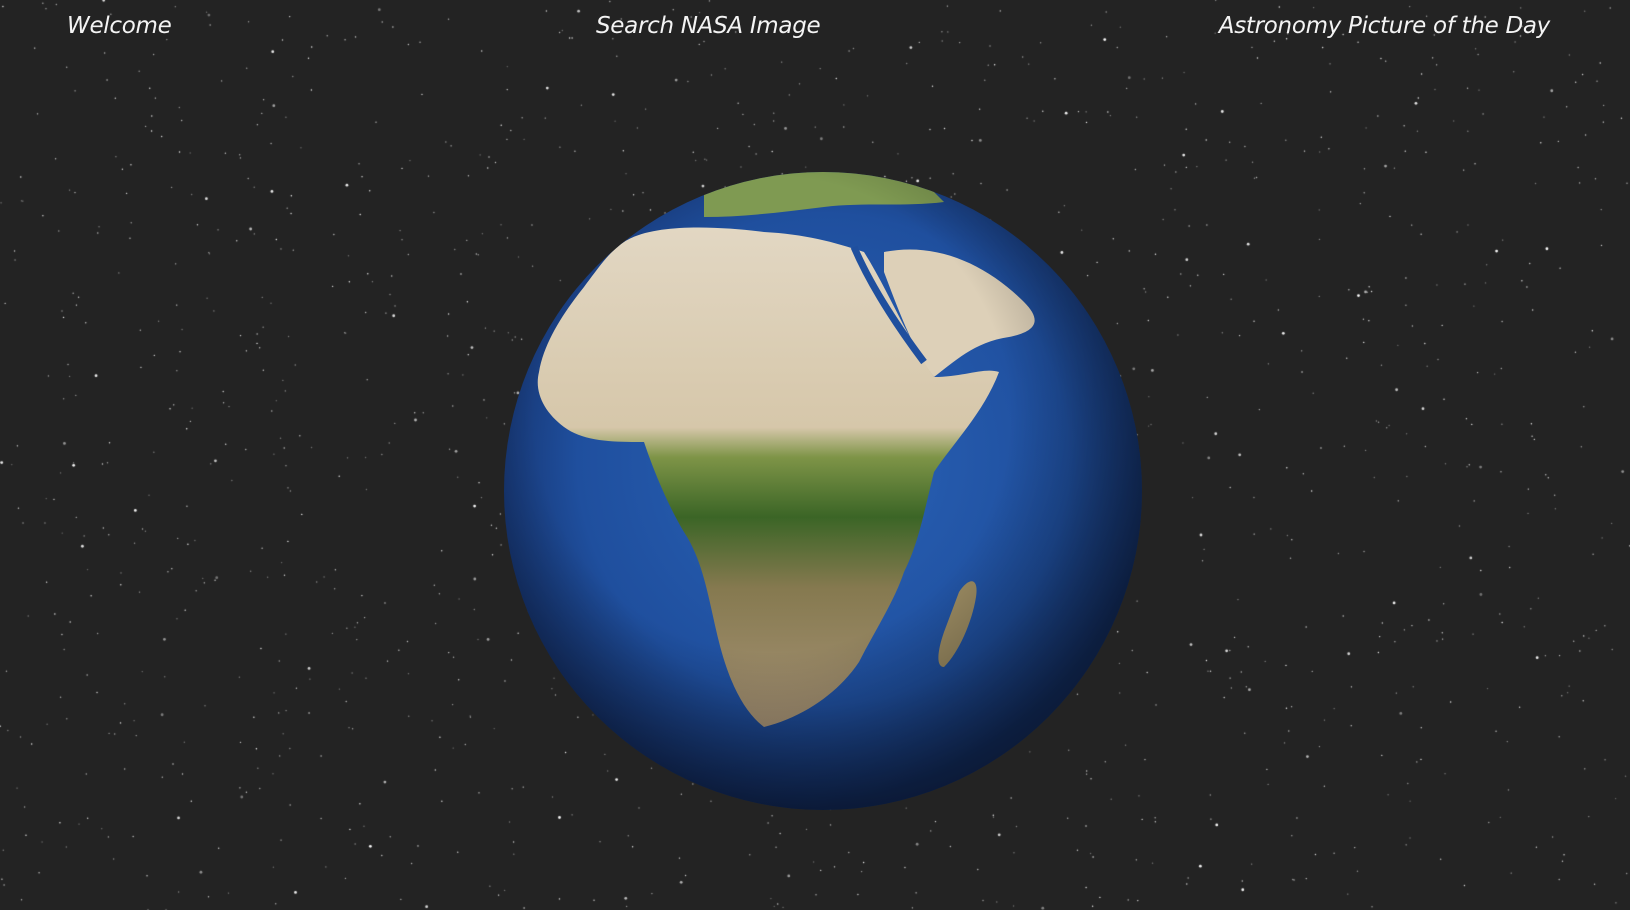 This screenshot has height=910, width=1630. What do you see at coordinates (119, 26) in the screenshot?
I see `nav-link-welcome: Welcome` at bounding box center [119, 26].